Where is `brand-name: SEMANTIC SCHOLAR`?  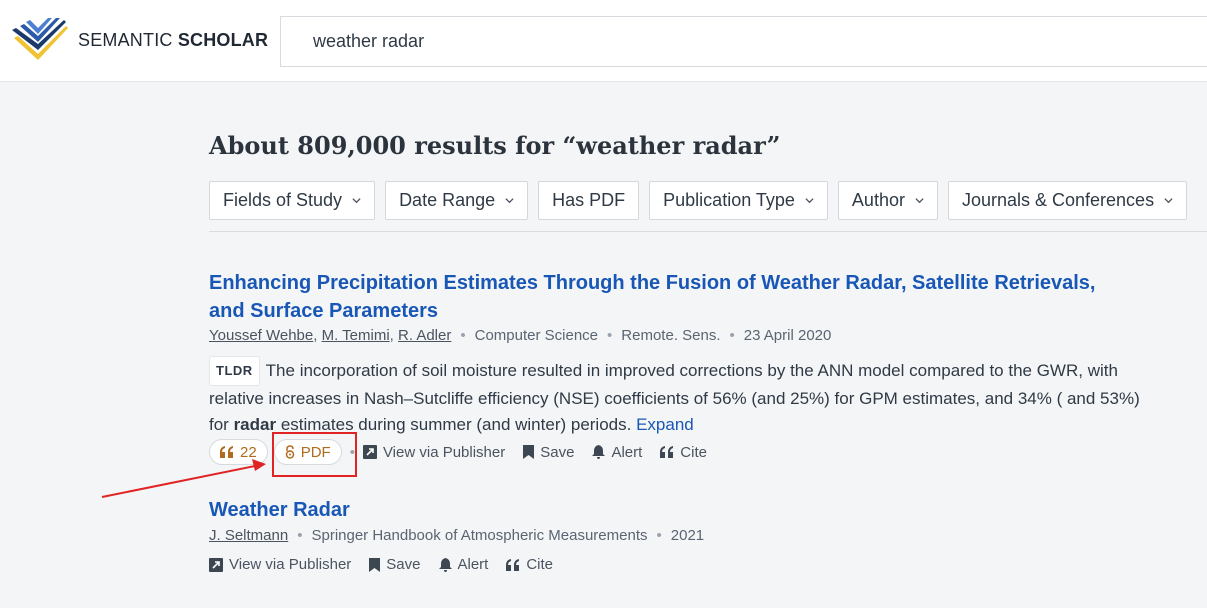
brand-name: SEMANTIC SCHOLAR is located at coordinates (173, 40).